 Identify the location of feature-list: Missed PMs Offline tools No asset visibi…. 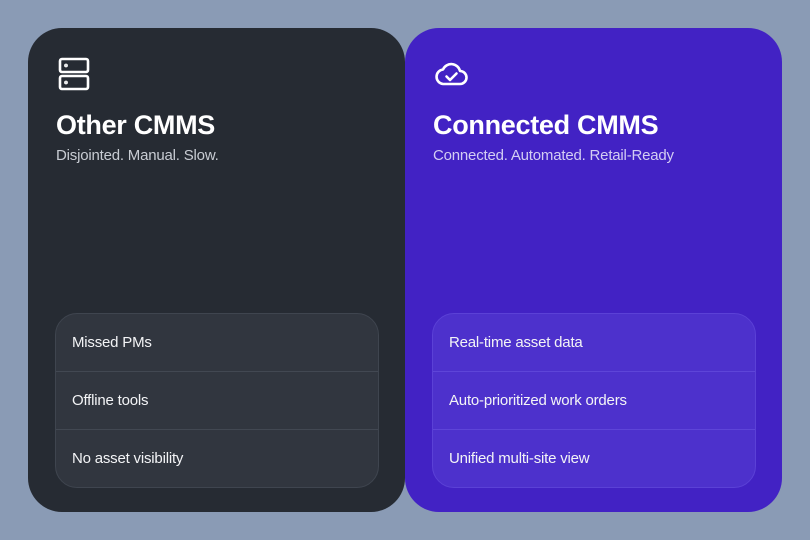
(217, 400).